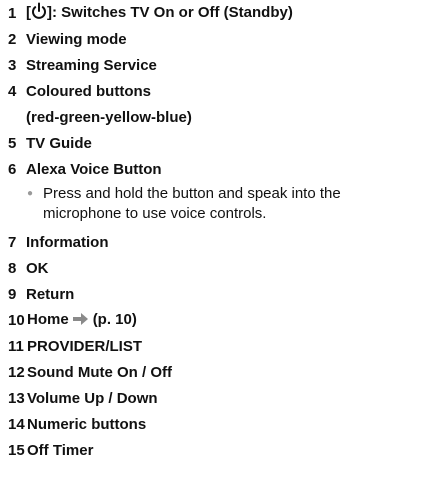 The width and height of the screenshot is (424, 491). Describe the element at coordinates (213, 346) in the screenshot. I see `list-item: 11 PROVIDER/LIST` at that location.